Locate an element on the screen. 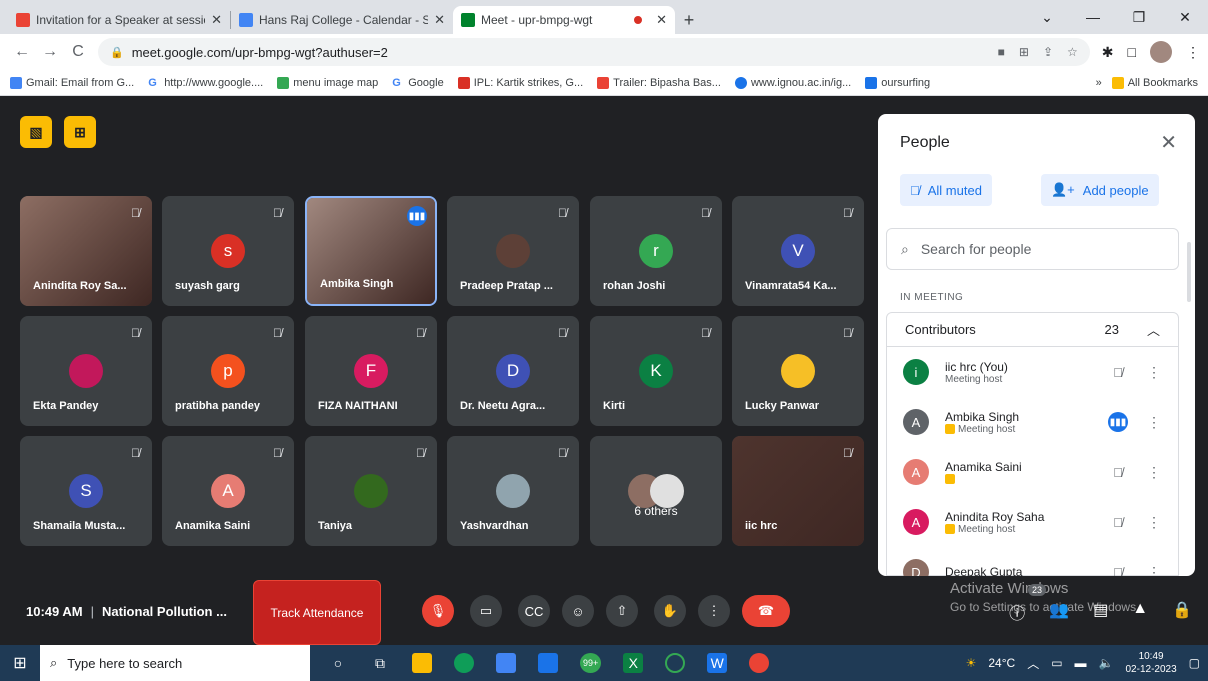 This screenshot has width=1208, height=681. share-icon: ⇪ is located at coordinates (1048, 52).